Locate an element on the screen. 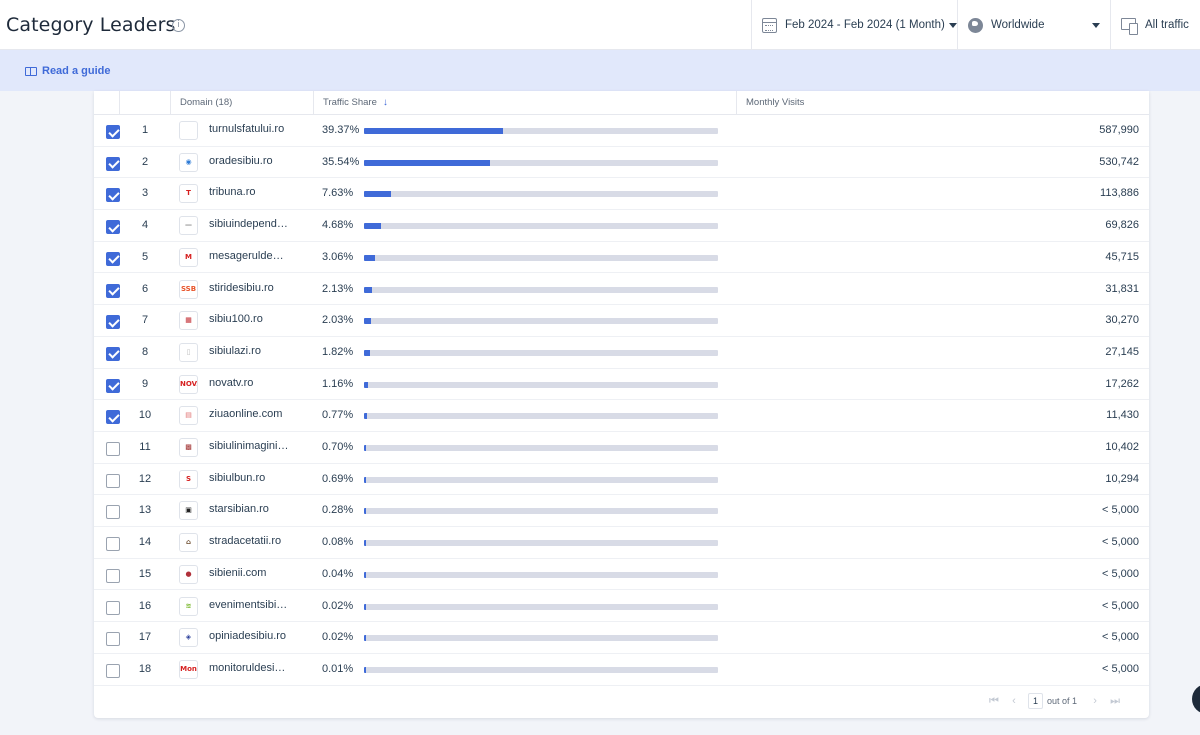  row-domain-link: sibiulbun.ro is located at coordinates (249, 478).